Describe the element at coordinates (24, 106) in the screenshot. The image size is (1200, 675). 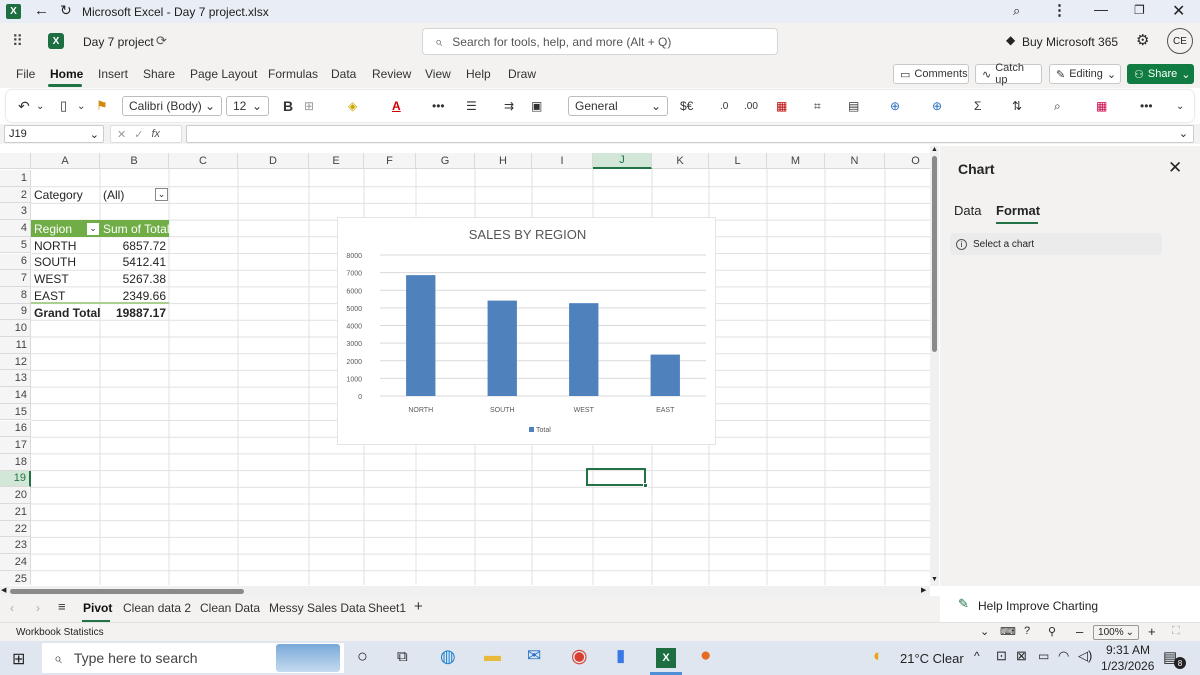
I see `undo-icon: ↶` at that location.